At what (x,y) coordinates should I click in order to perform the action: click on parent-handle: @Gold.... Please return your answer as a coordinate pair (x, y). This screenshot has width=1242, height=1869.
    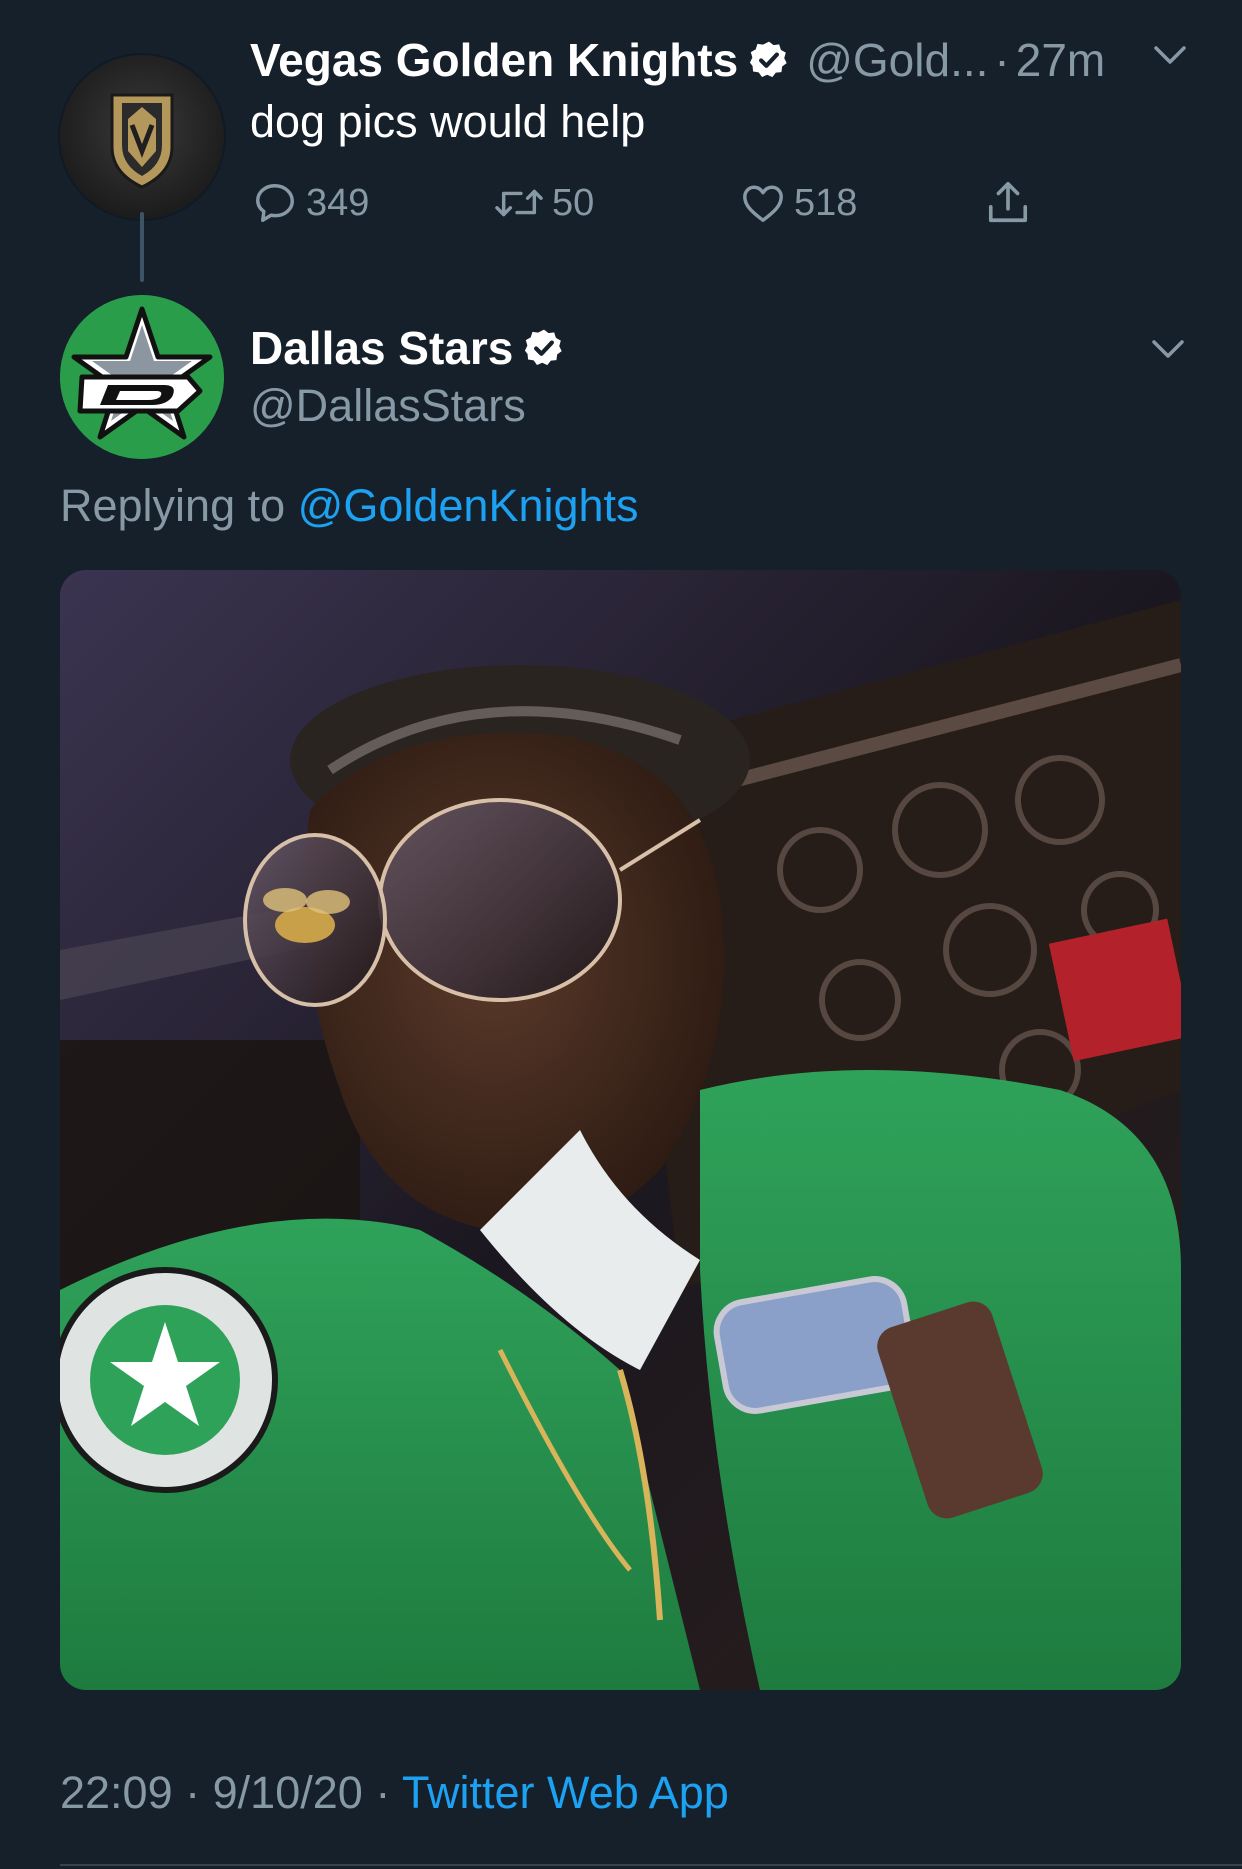
    Looking at the image, I should click on (897, 60).